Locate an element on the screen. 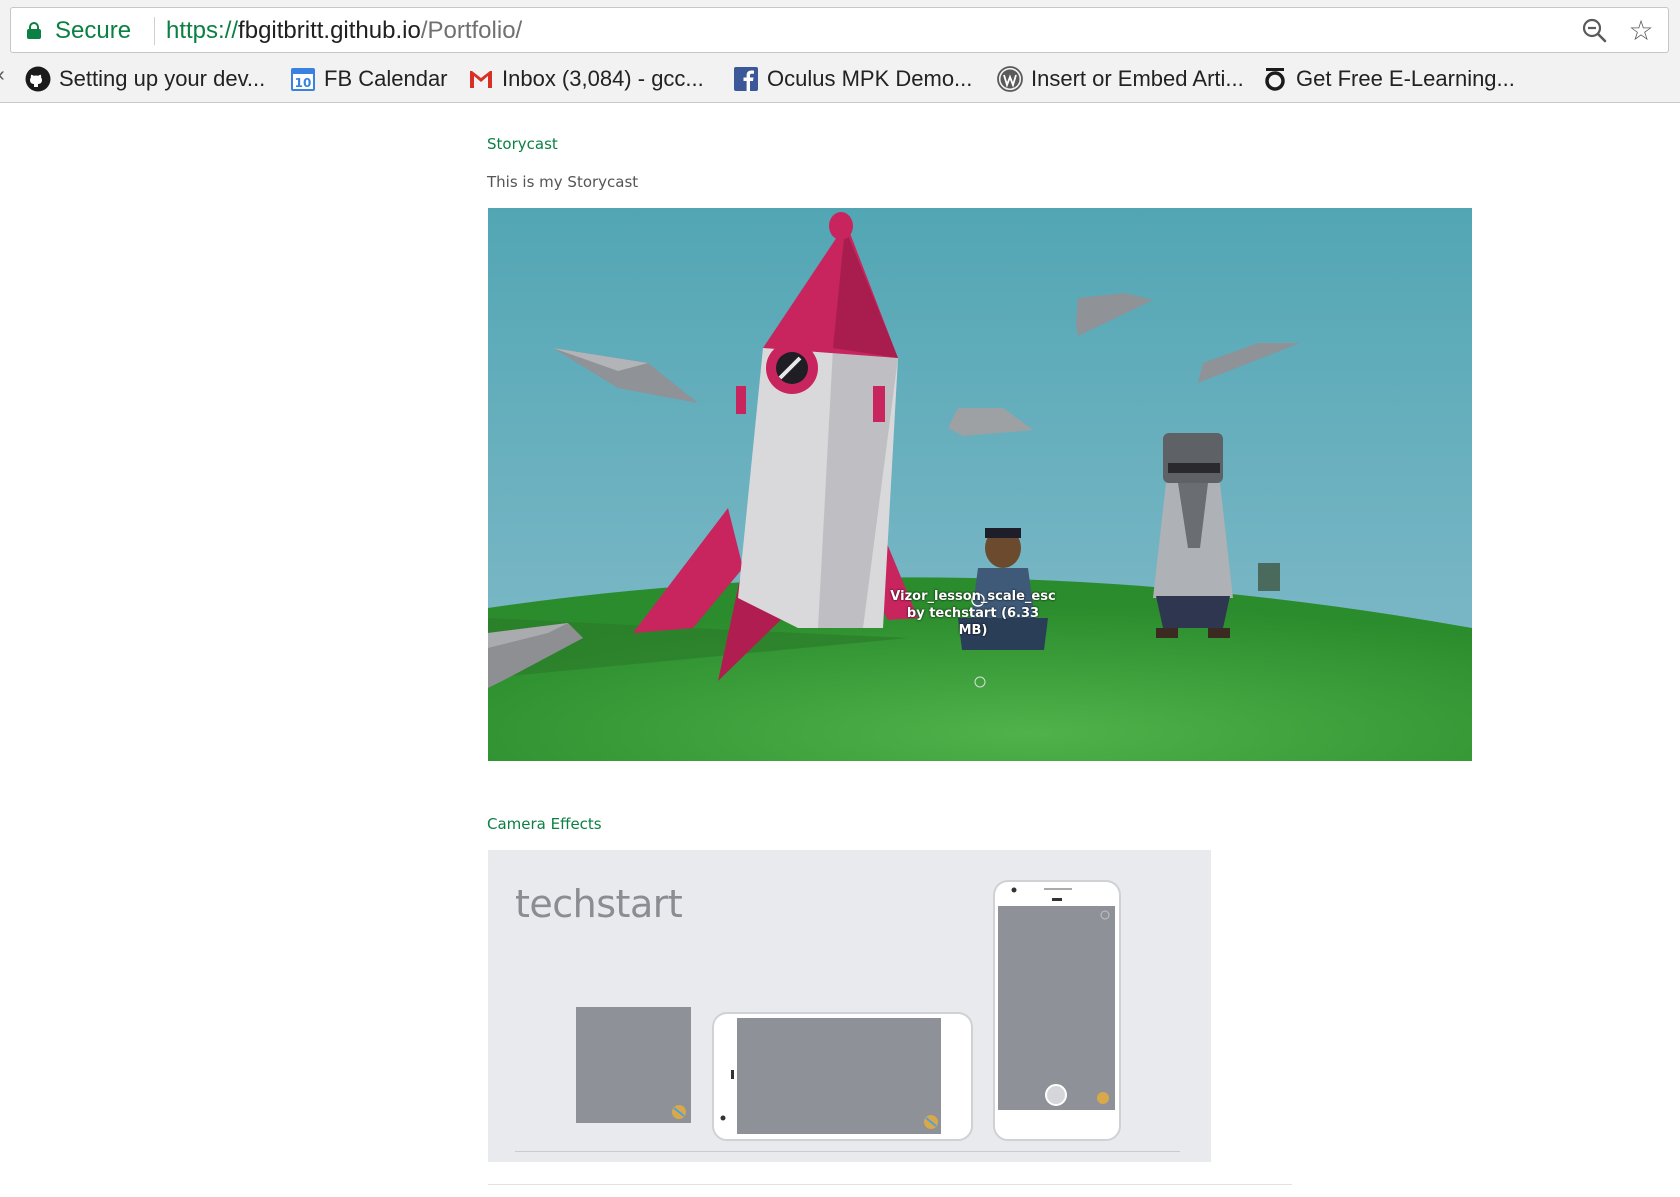 This screenshot has height=1197, width=1680. url-text: https://fbgitbritt.github.io/Portfolio/ is located at coordinates (344, 31).